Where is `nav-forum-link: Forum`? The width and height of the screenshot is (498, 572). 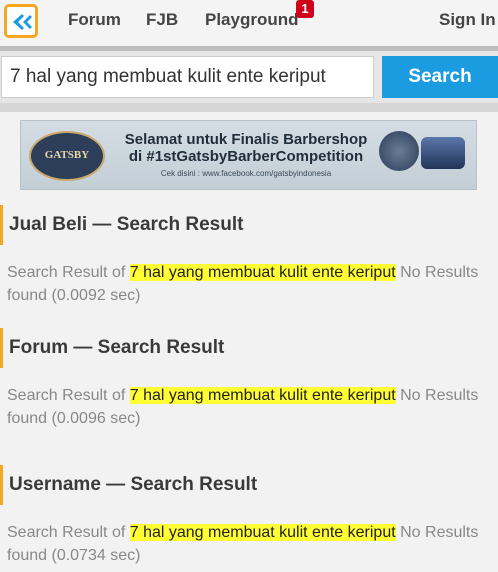
nav-forum-link: Forum is located at coordinates (94, 20).